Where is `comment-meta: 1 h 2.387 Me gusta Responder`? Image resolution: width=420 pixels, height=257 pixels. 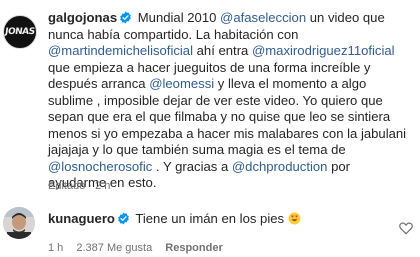
comment-meta: 1 h 2.387 Me gusta Responder is located at coordinates (140, 248).